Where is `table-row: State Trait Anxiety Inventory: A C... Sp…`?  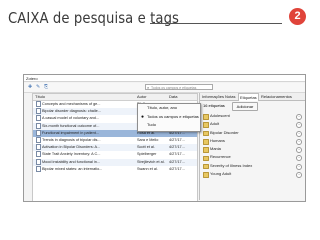
table-row: State Trait Anxiety Inventory: A C... Sp… is located at coordinates (115, 154).